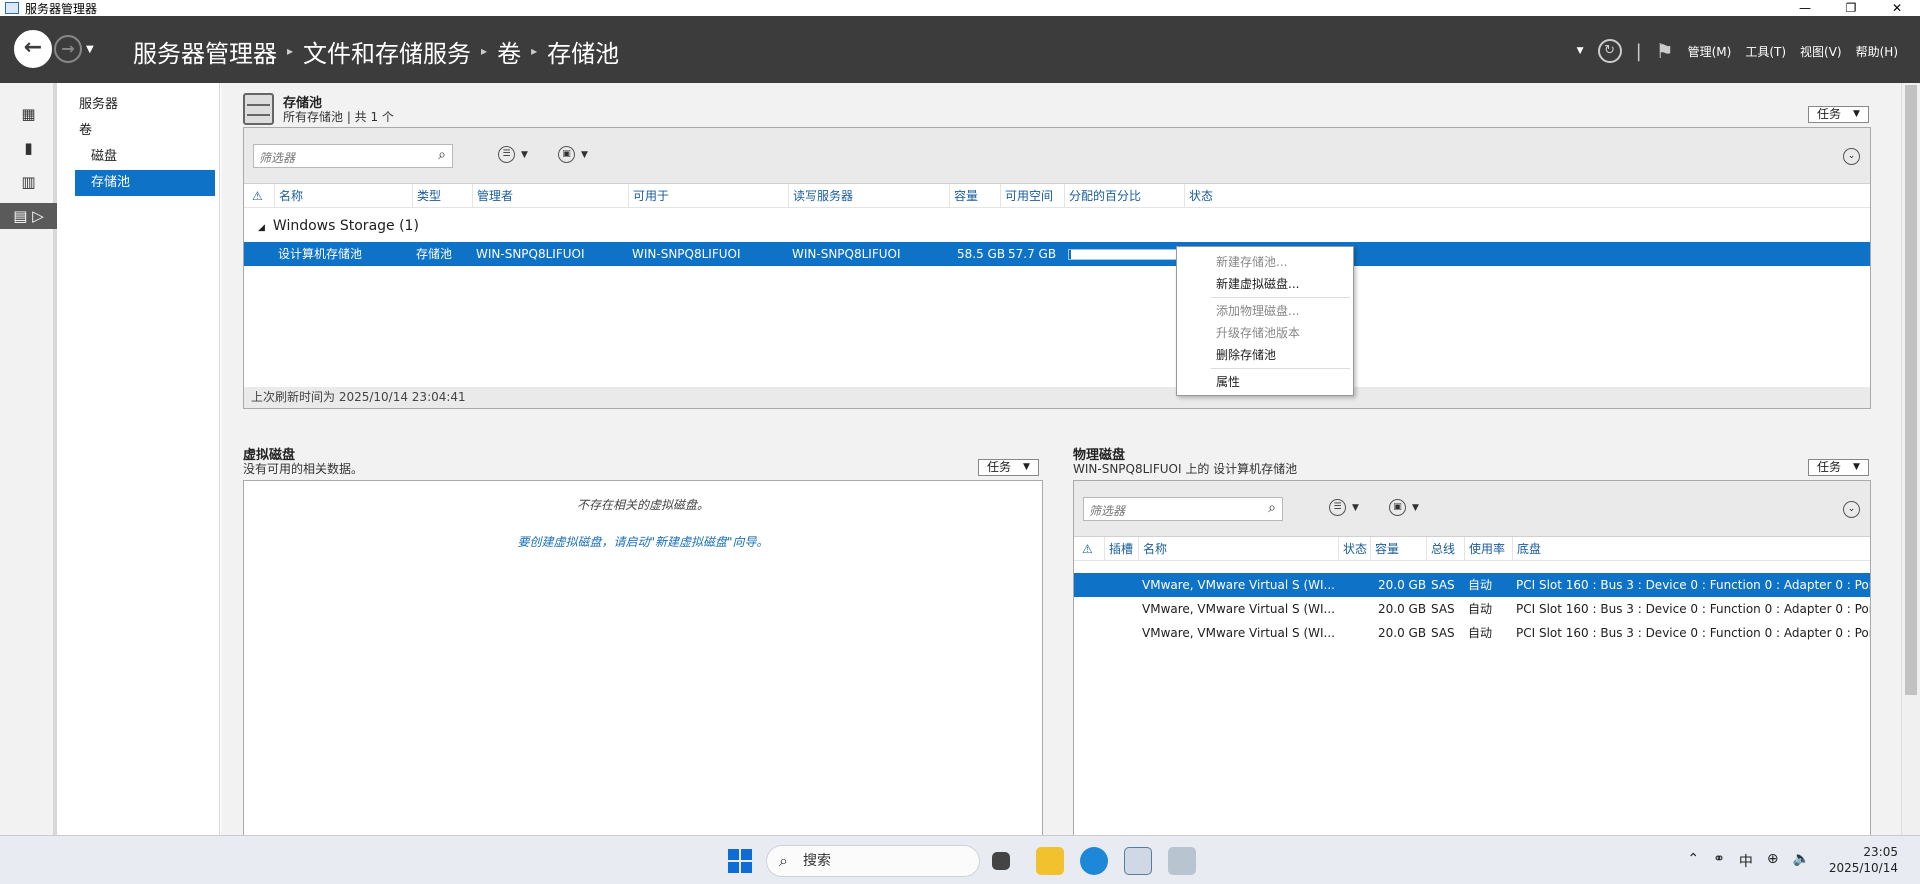  Describe the element at coordinates (434, 254) in the screenshot. I see `pool-type: 存储池` at that location.